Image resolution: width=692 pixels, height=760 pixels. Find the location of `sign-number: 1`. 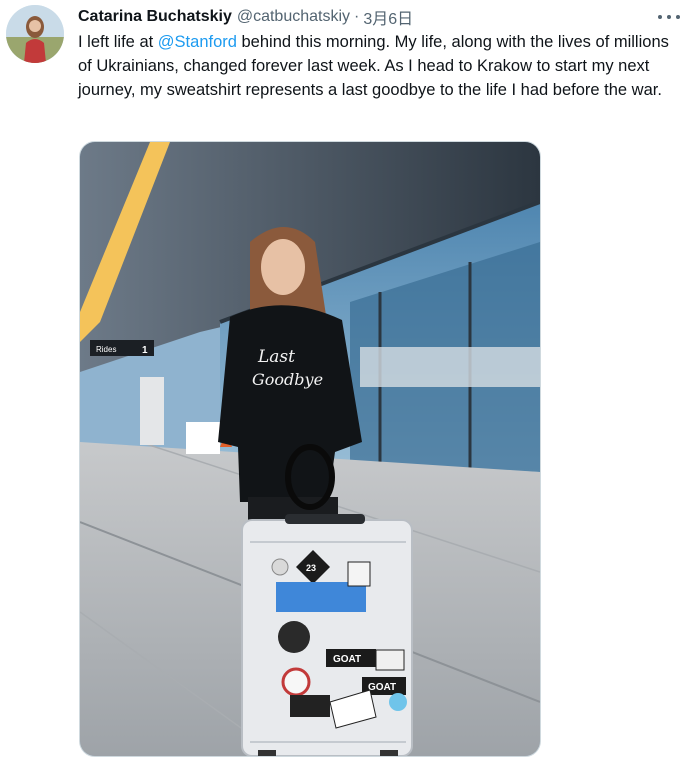

sign-number: 1 is located at coordinates (145, 350).